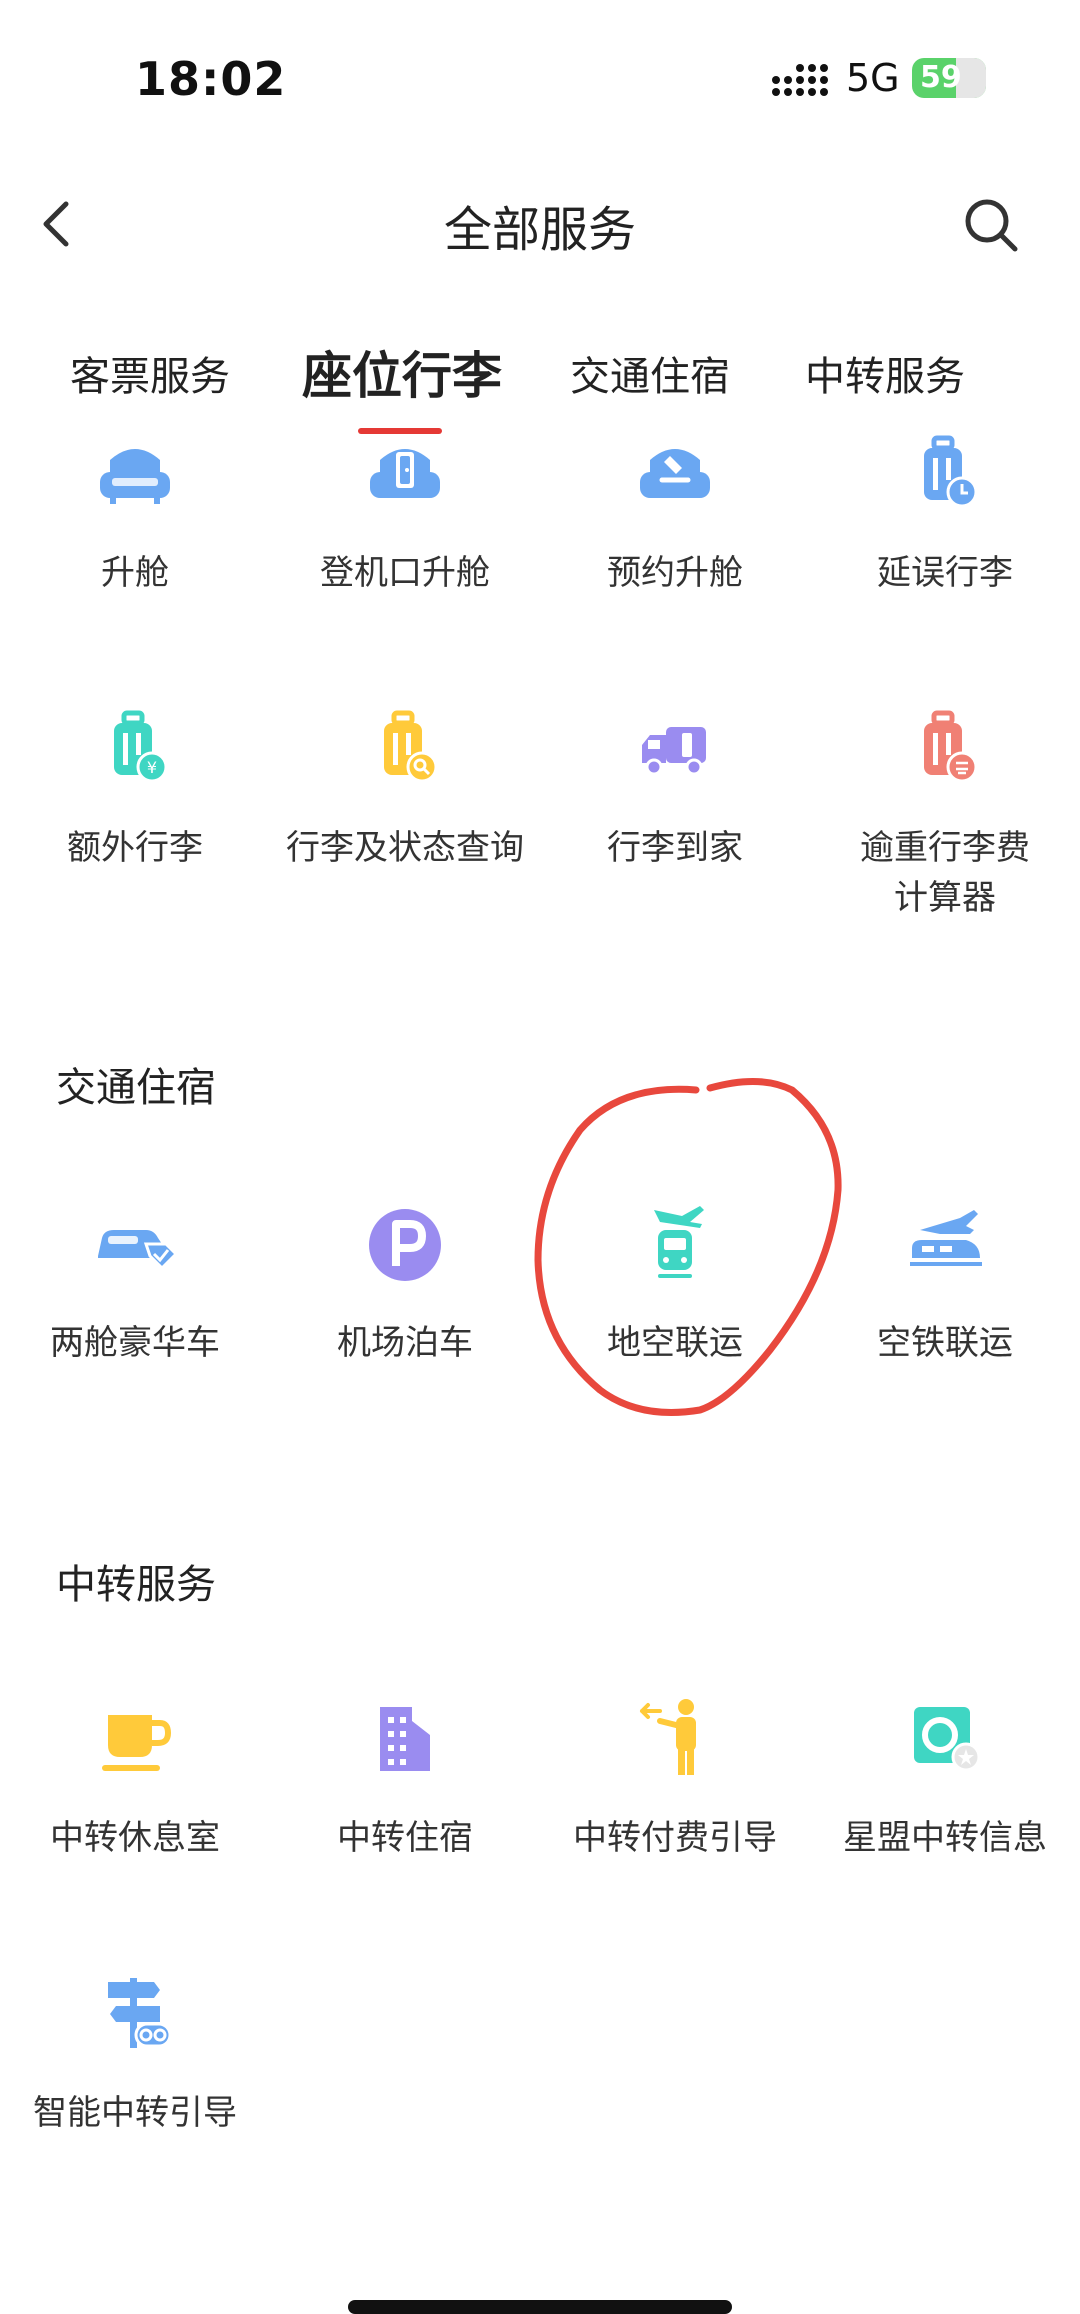 The width and height of the screenshot is (1080, 2314). Describe the element at coordinates (135, 789) in the screenshot. I see `service-extra-baggage: ¥ 额外行李` at that location.